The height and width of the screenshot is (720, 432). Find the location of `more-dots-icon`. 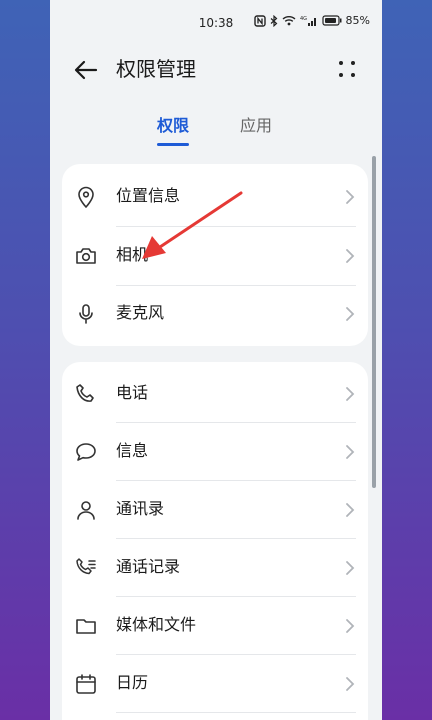

more-dots-icon is located at coordinates (347, 69).